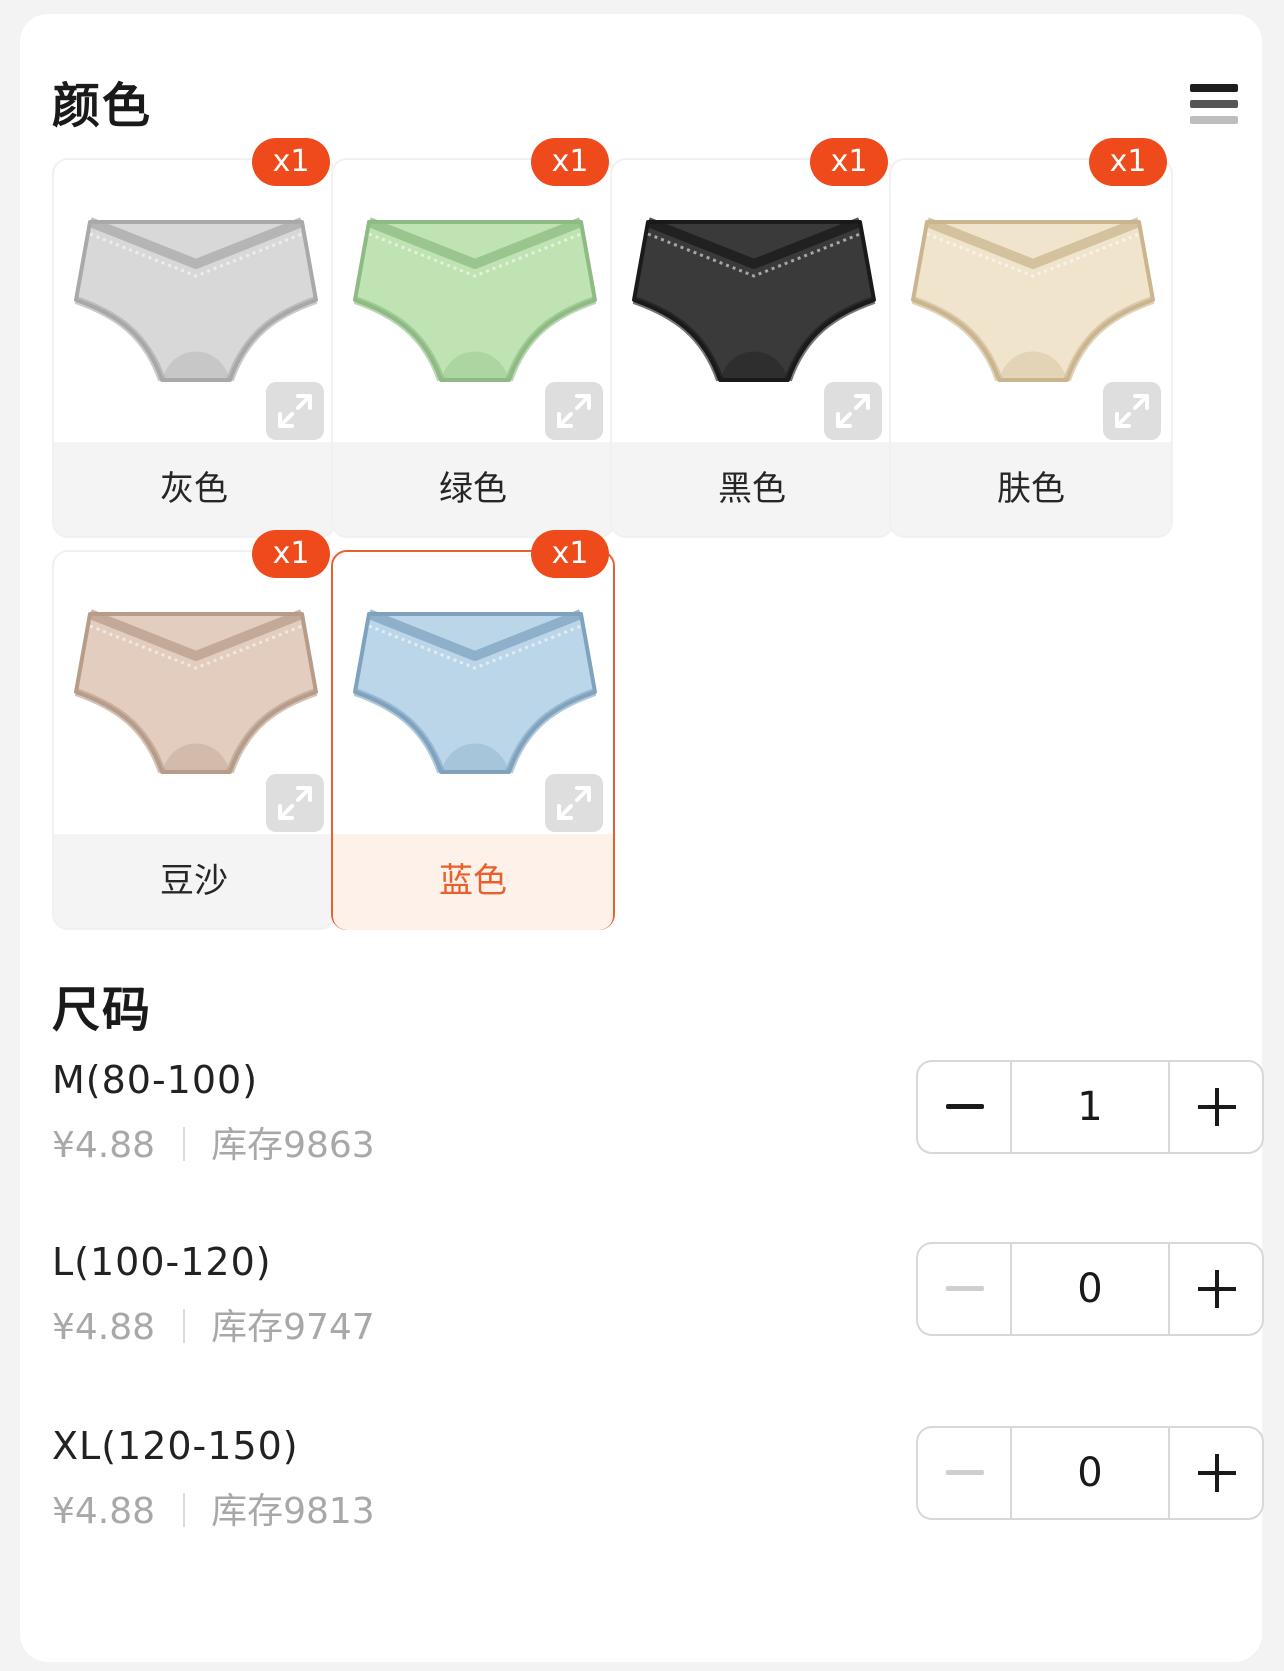  Describe the element at coordinates (658, 1295) in the screenshot. I see `size-row: L(100-120) ¥4.88 库存9747 0` at that location.